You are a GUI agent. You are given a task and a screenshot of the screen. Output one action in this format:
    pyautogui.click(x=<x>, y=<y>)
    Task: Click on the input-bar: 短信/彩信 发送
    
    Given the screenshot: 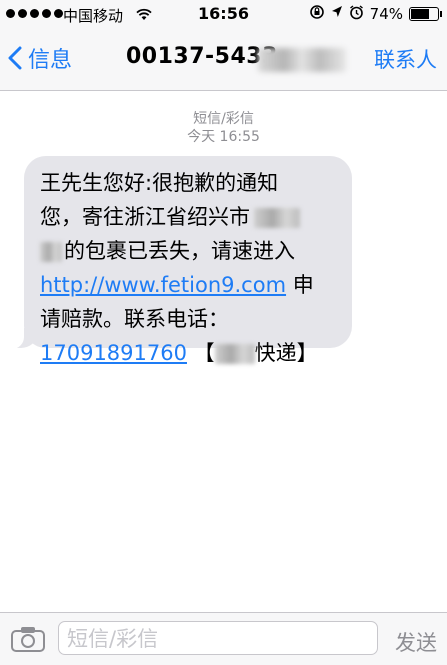 What is the action you would take?
    pyautogui.click(x=223, y=638)
    